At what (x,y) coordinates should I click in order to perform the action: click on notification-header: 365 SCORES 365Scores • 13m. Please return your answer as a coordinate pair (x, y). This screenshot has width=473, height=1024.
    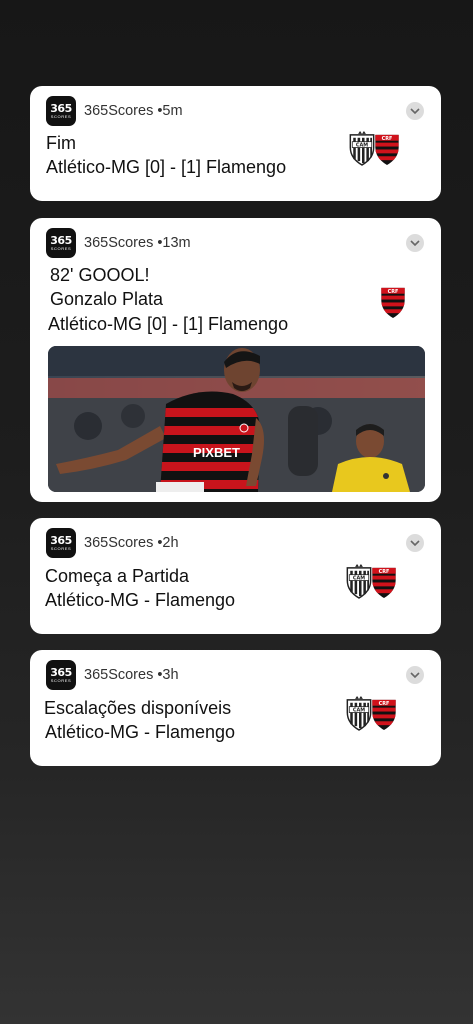
    Looking at the image, I should click on (118, 243).